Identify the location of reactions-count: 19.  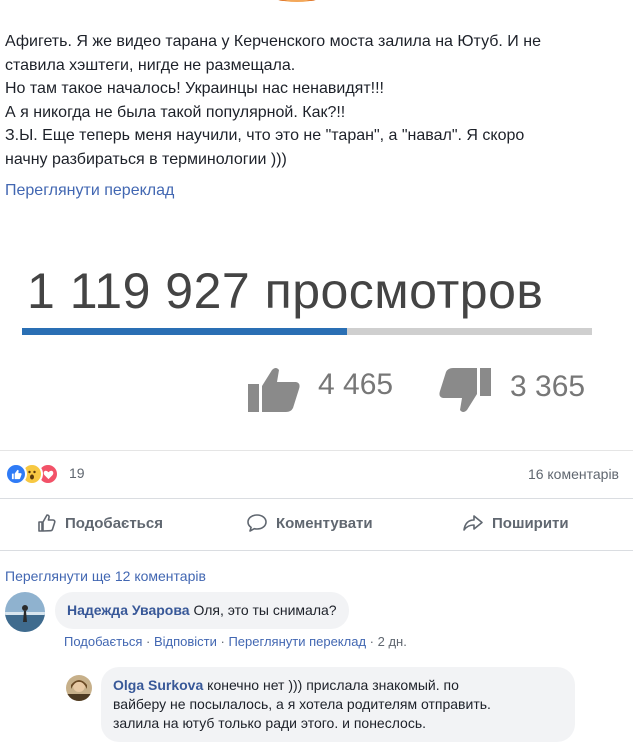
(77, 473).